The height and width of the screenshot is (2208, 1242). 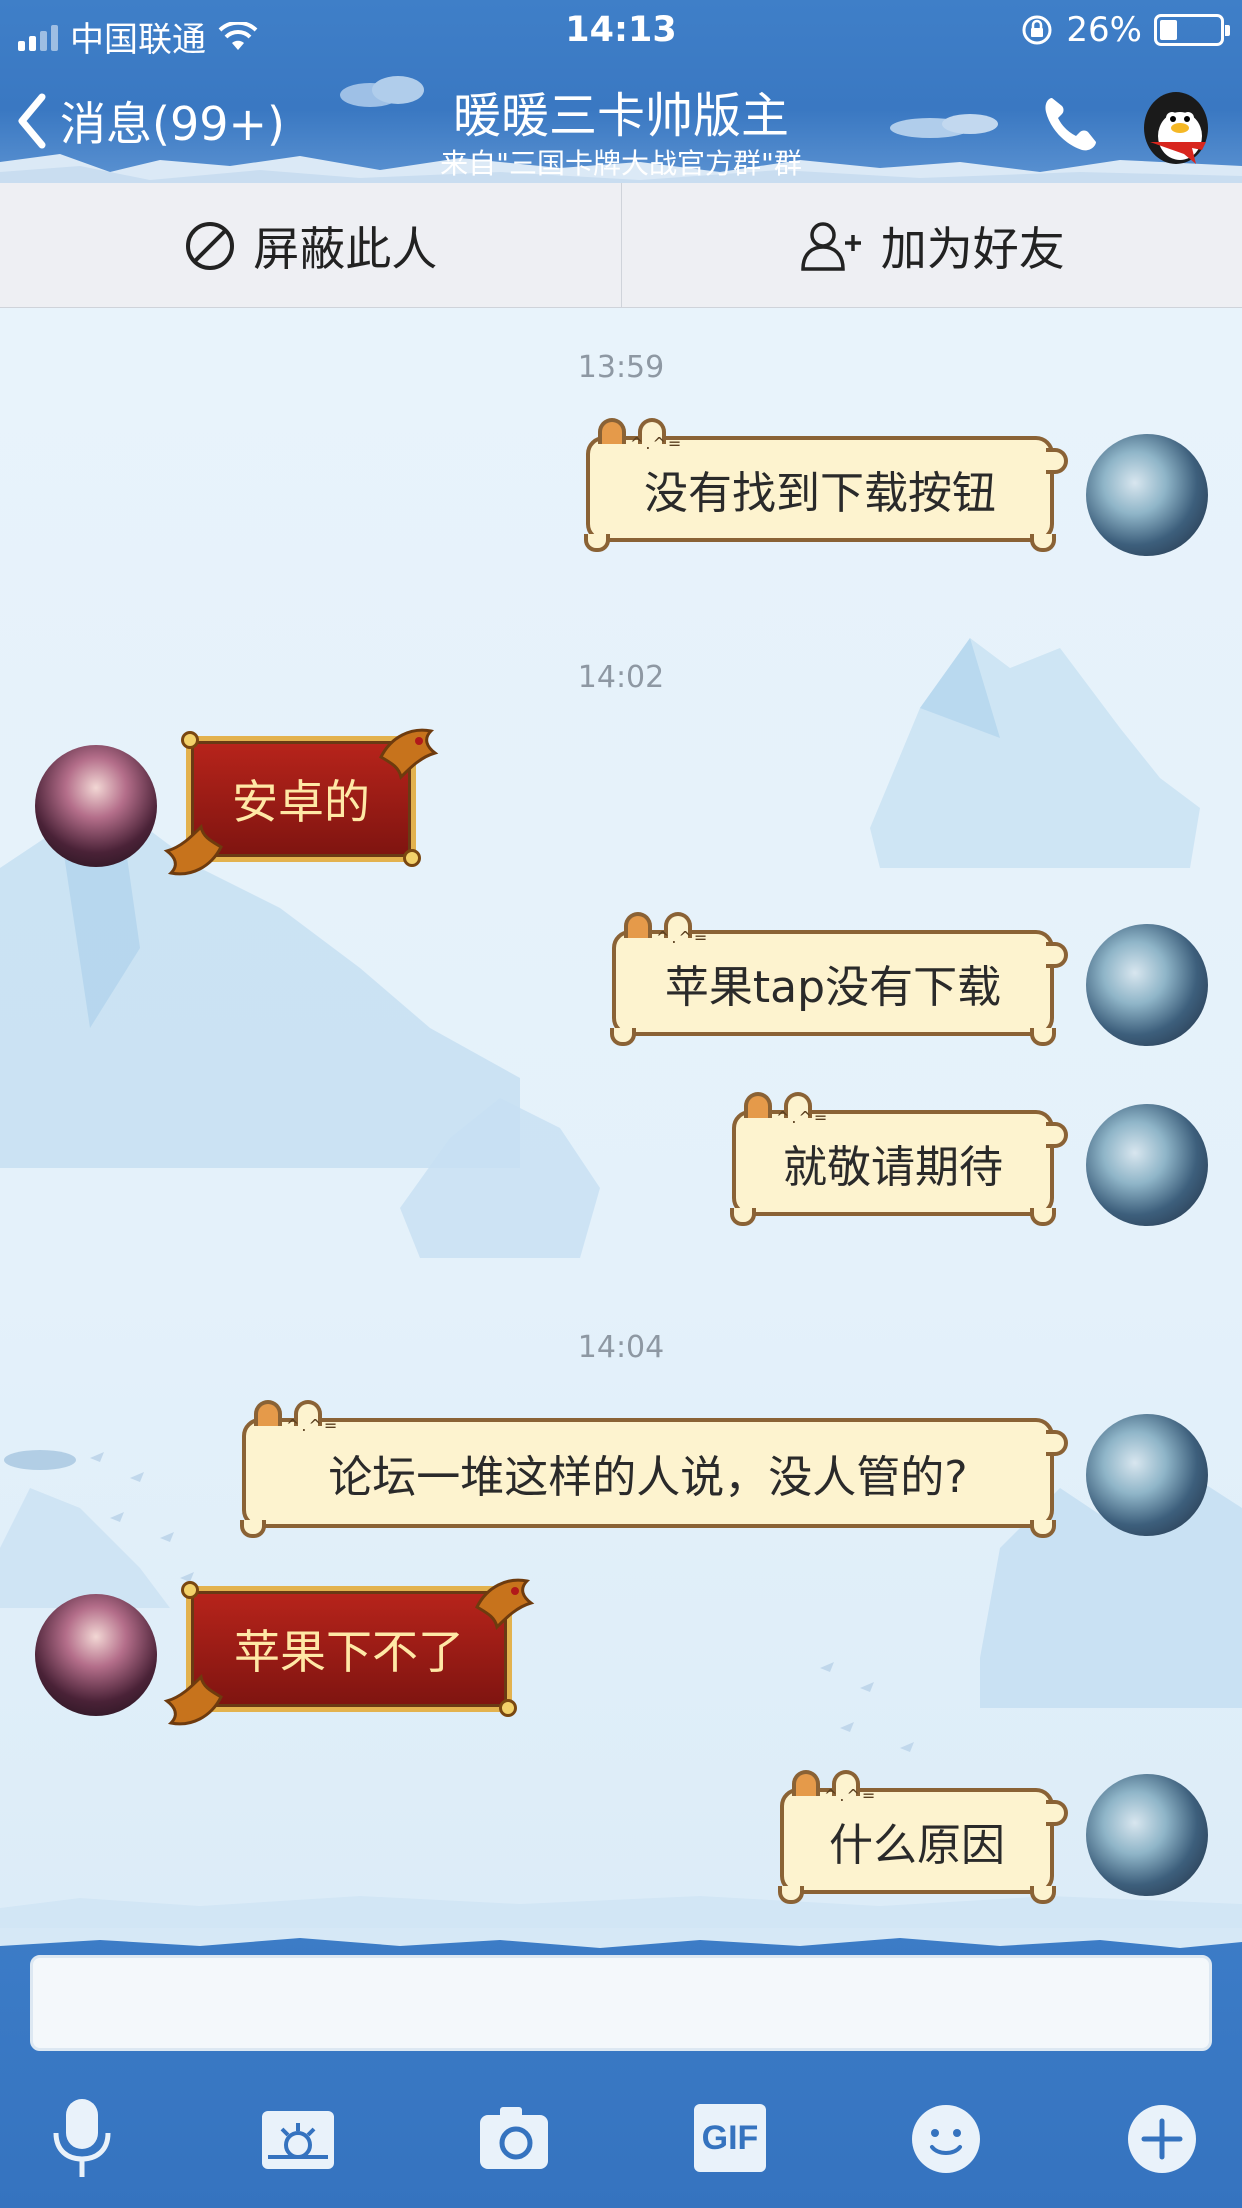 I want to click on message-input, so click(x=621, y=2003).